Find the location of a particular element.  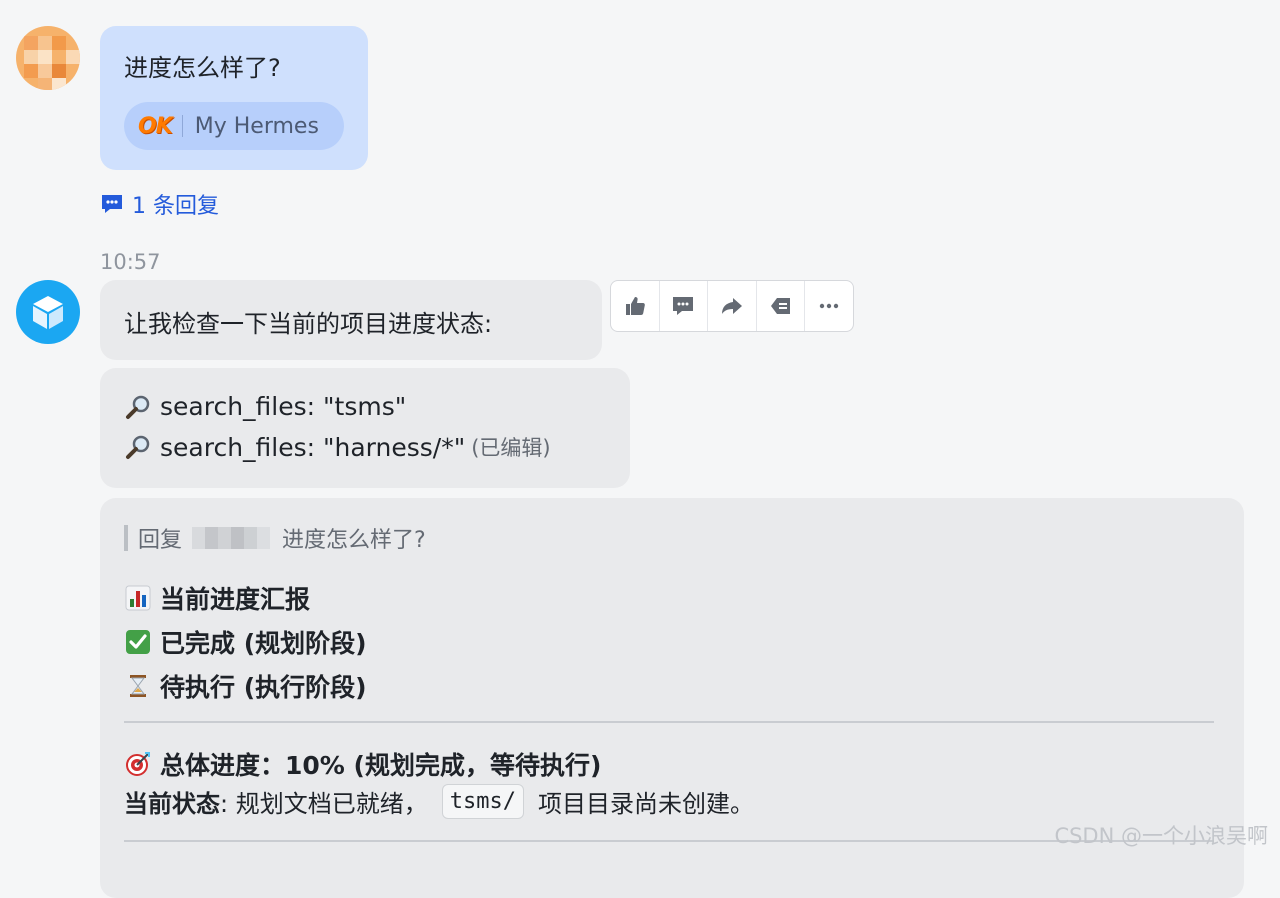

more-button is located at coordinates (829, 306).